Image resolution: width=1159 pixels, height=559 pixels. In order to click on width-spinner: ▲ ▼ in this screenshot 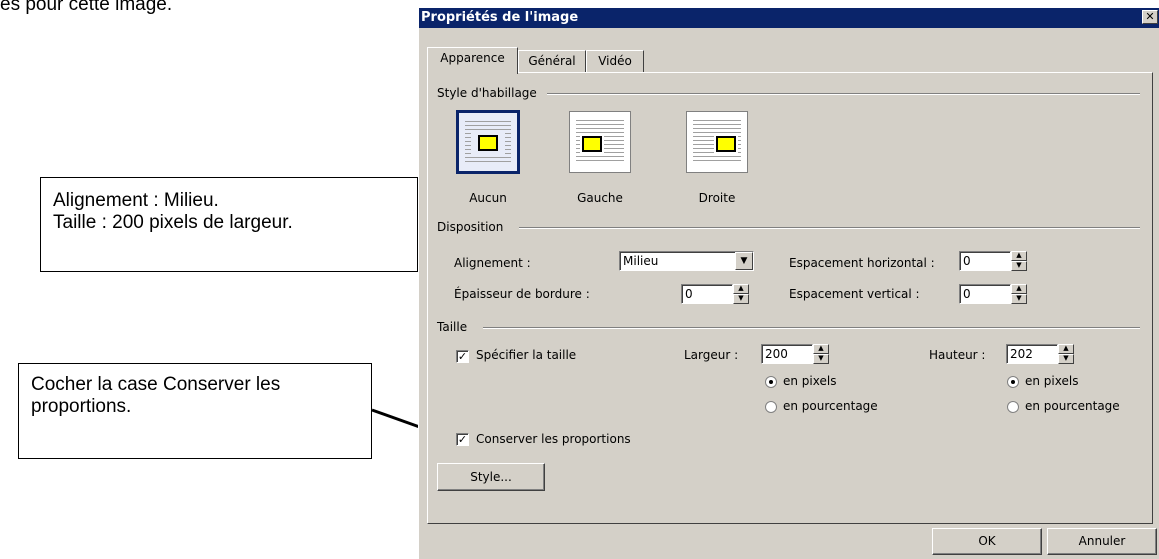, I will do `click(821, 354)`.